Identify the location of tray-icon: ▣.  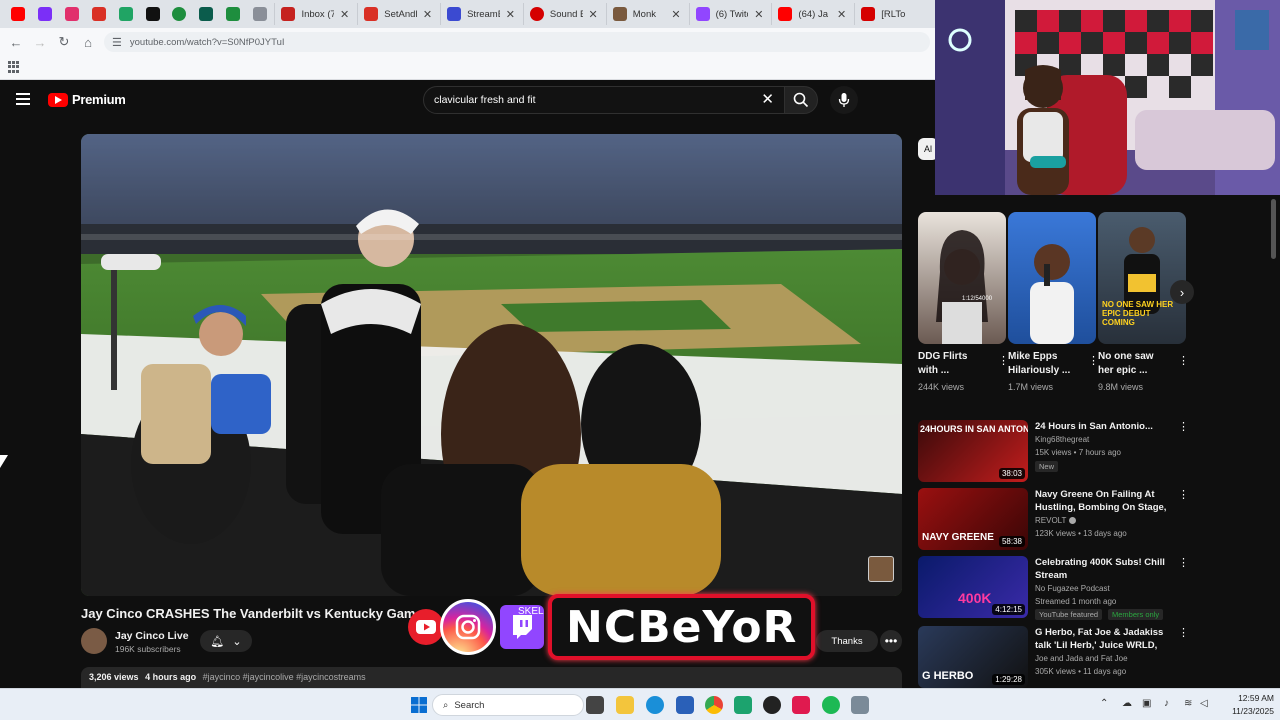
(1146, 703).